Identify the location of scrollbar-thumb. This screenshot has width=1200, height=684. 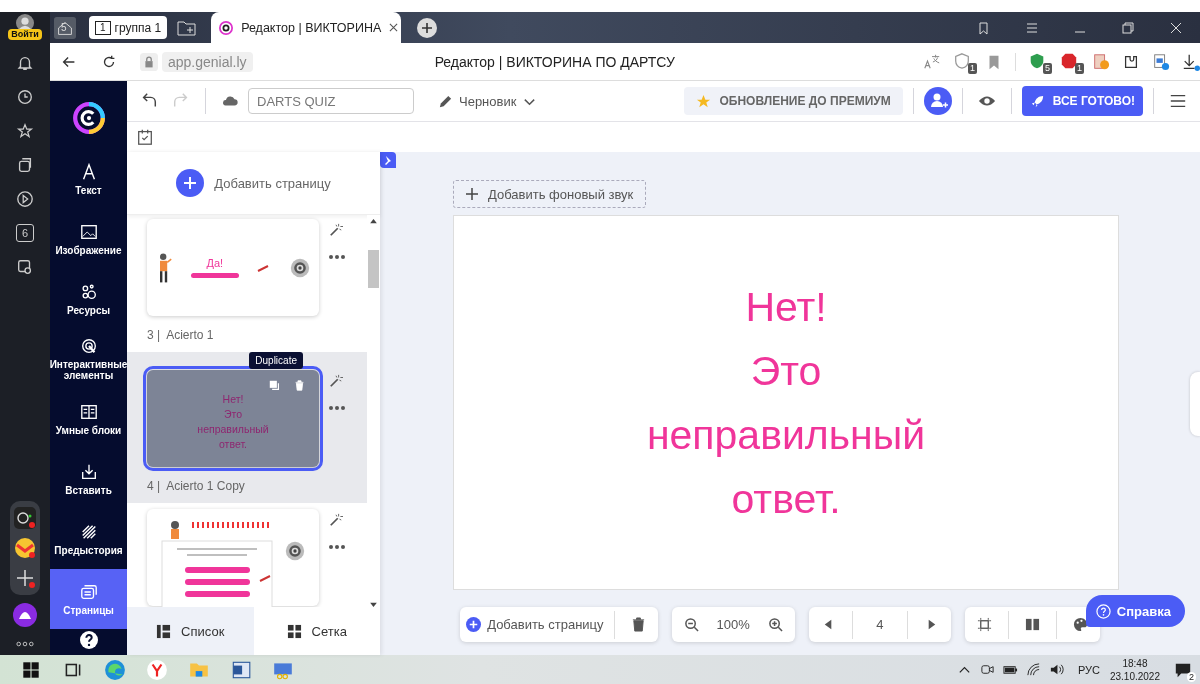
(373, 269).